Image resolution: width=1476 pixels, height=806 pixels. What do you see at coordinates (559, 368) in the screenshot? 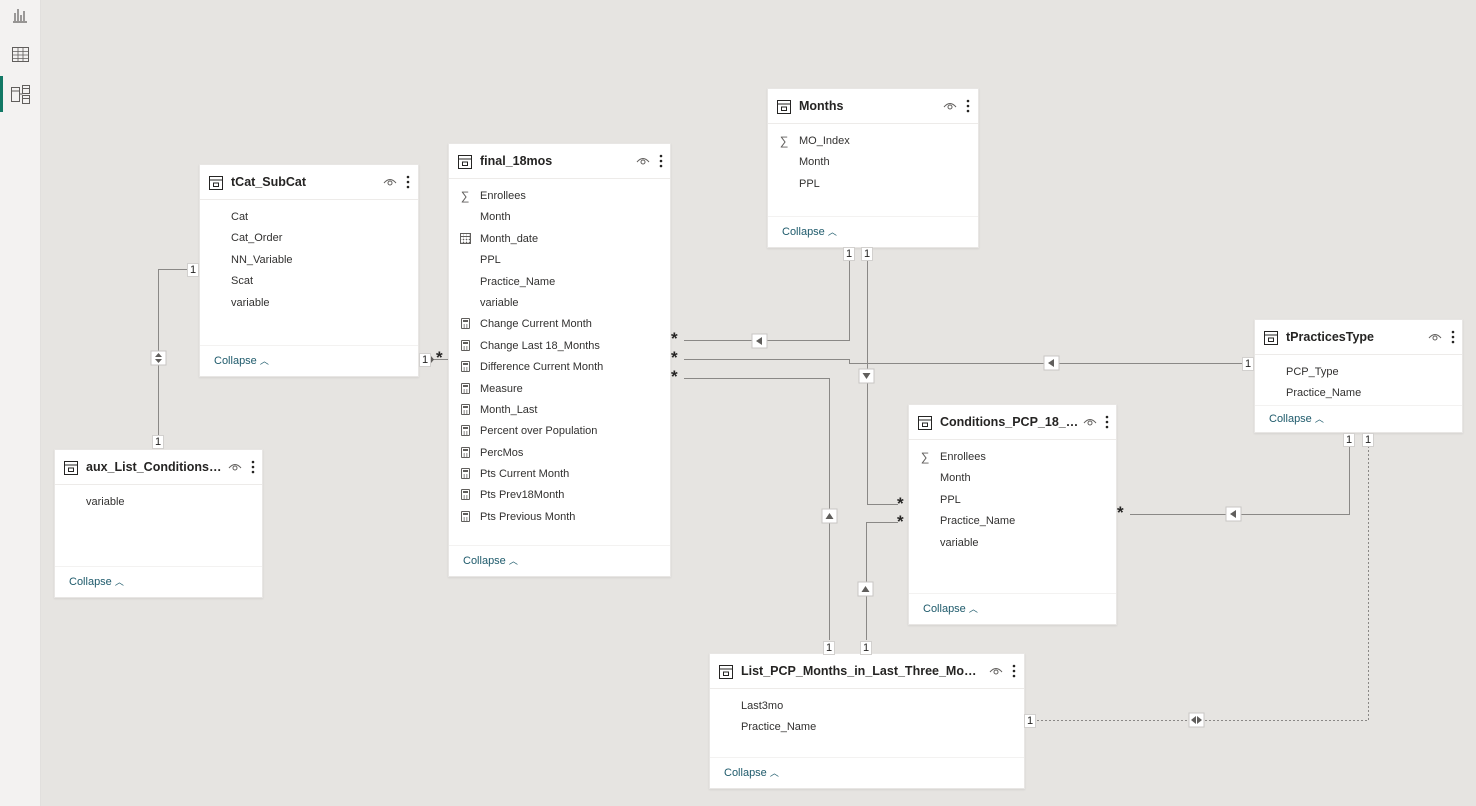
I see `field-row: Difference Current Month` at bounding box center [559, 368].